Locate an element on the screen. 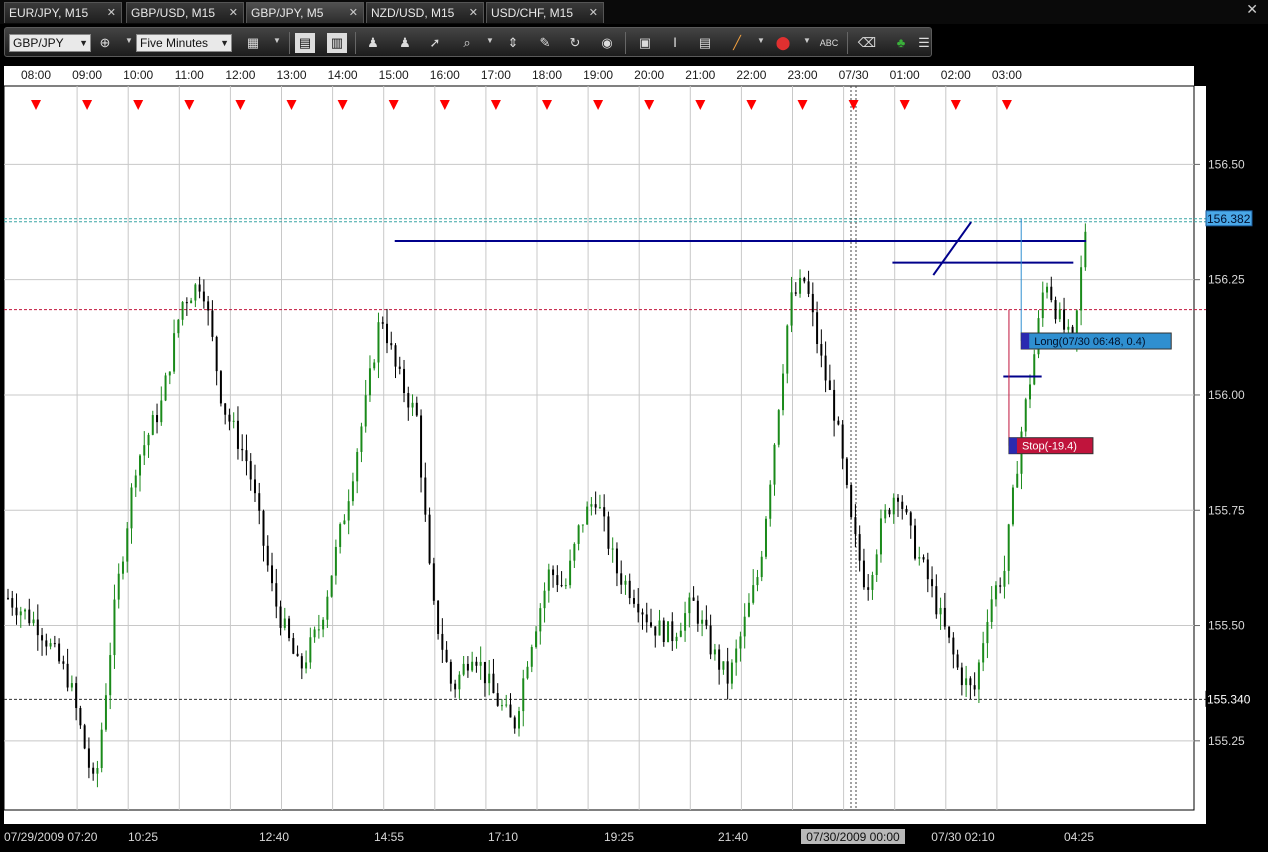  time-label-top: 23:00 is located at coordinates (802, 75).